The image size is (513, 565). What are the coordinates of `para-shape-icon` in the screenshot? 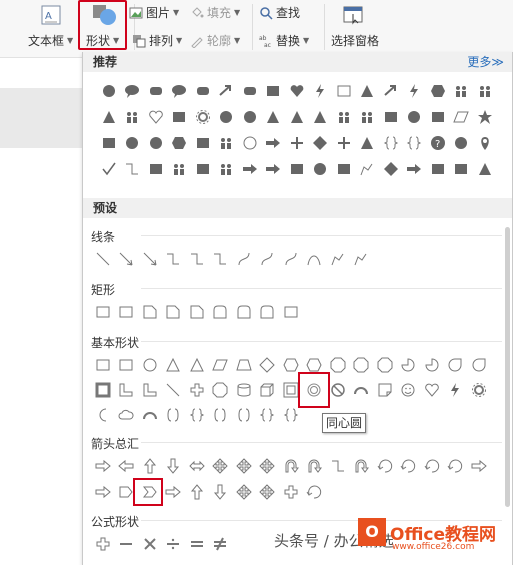 It's located at (462, 117).